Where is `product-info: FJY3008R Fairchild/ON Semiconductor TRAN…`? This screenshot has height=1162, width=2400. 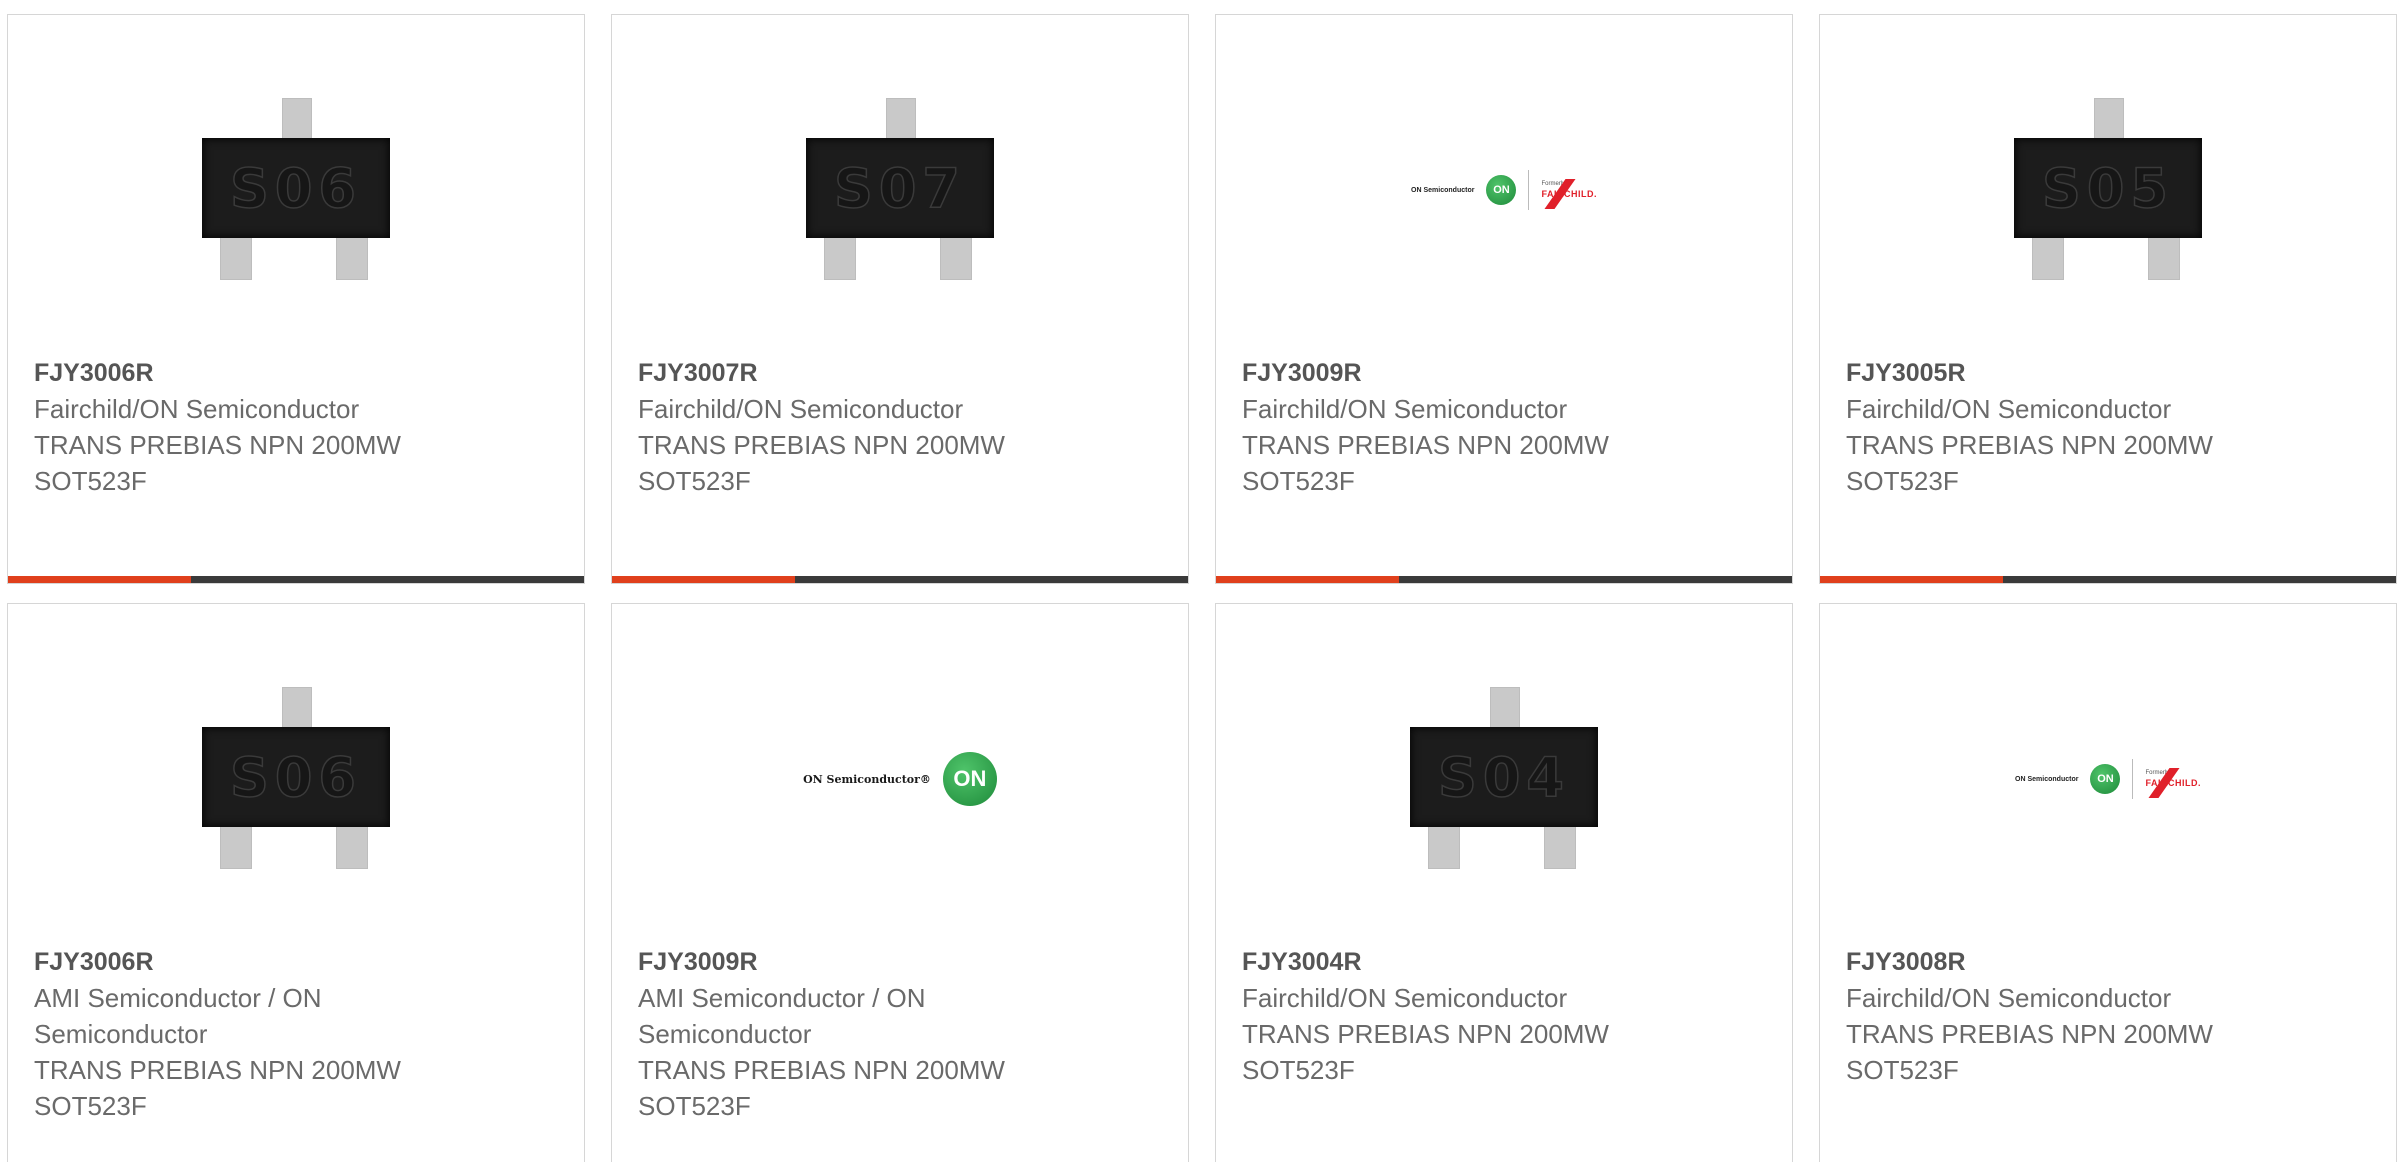
product-info: FJY3008R Fairchild/ON Semiconductor TRAN… is located at coordinates (2108, 1016).